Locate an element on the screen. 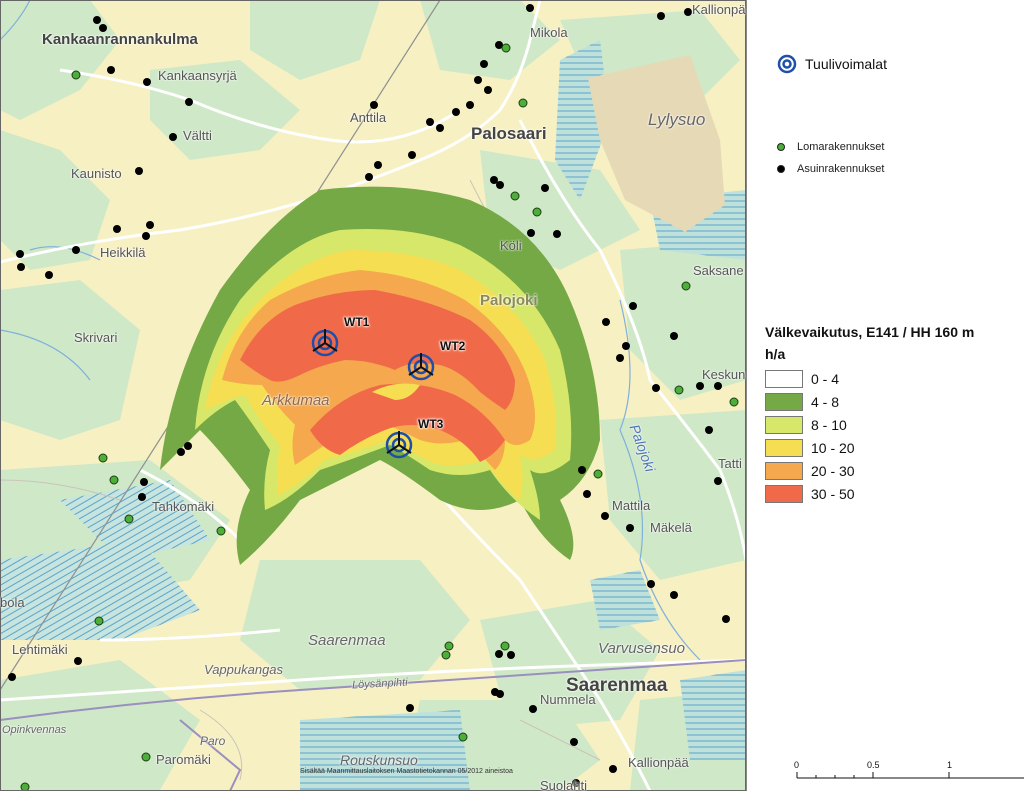 The height and width of the screenshot is (791, 1024). legend-class-3: 10 - 20 is located at coordinates (810, 448).